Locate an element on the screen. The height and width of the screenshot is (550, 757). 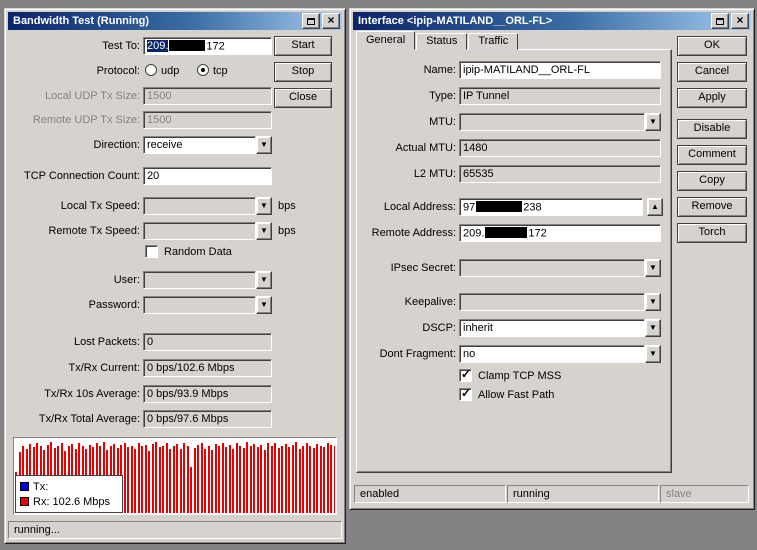
direction-select: receive is located at coordinates (199, 145).